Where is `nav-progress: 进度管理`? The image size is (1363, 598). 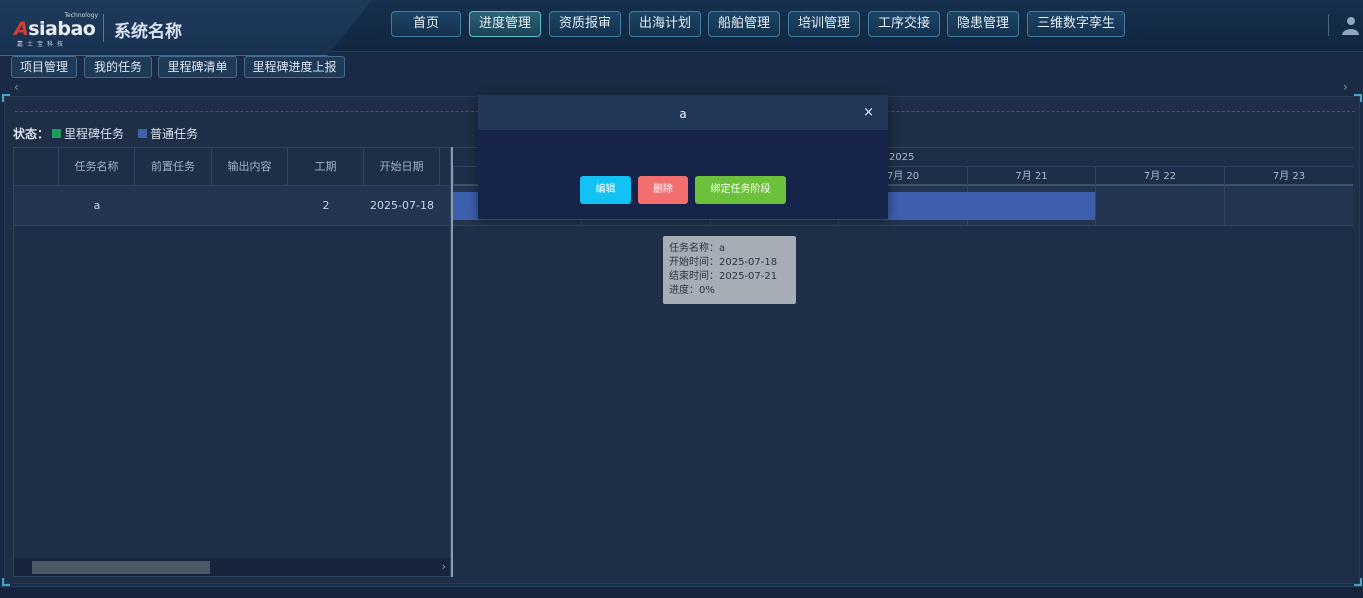
nav-progress: 进度管理 is located at coordinates (505, 24).